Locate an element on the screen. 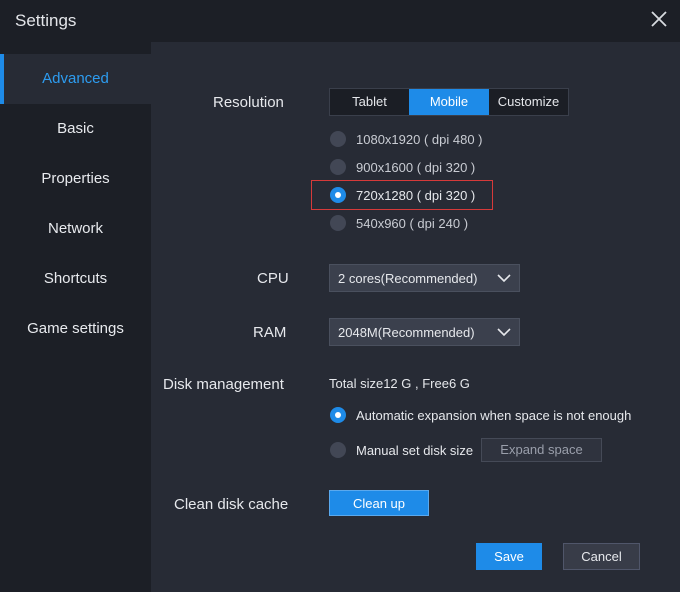 The width and height of the screenshot is (680, 592). sidebar-item-properties: Properties is located at coordinates (75, 179).